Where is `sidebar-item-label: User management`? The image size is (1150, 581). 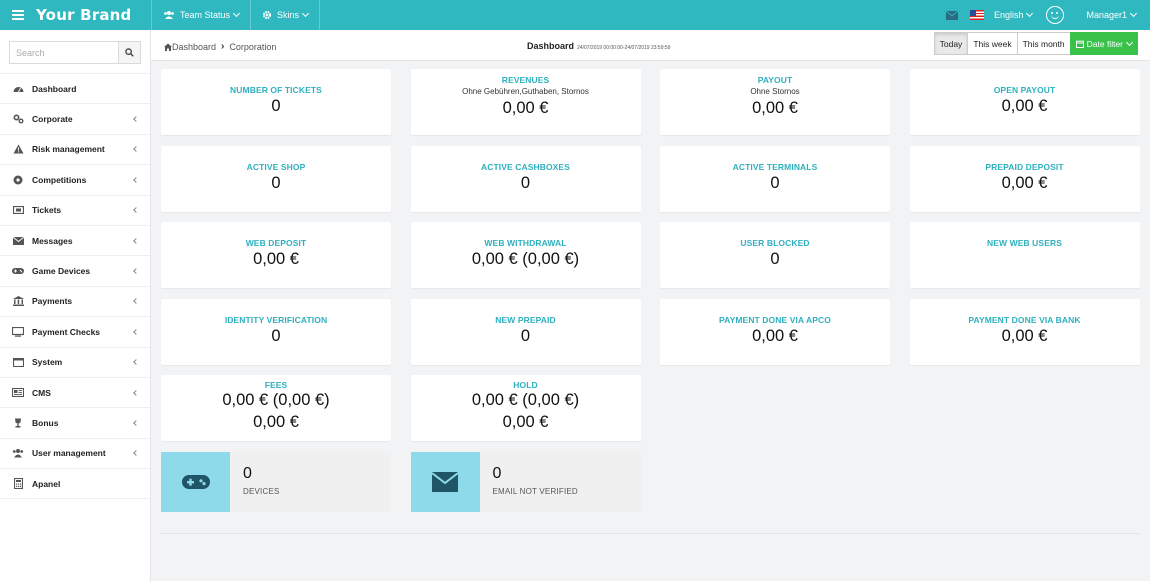
sidebar-item-label: User management is located at coordinates (69, 453).